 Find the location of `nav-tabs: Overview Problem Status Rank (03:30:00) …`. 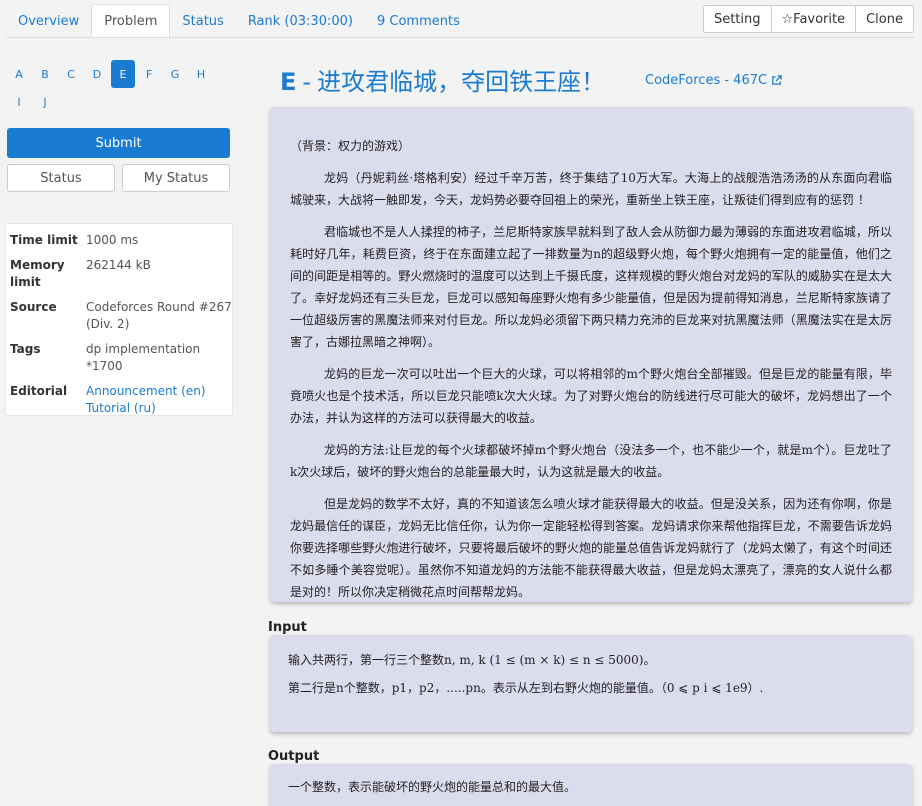

nav-tabs: Overview Problem Status Rank (03:30:00) … is located at coordinates (239, 21).